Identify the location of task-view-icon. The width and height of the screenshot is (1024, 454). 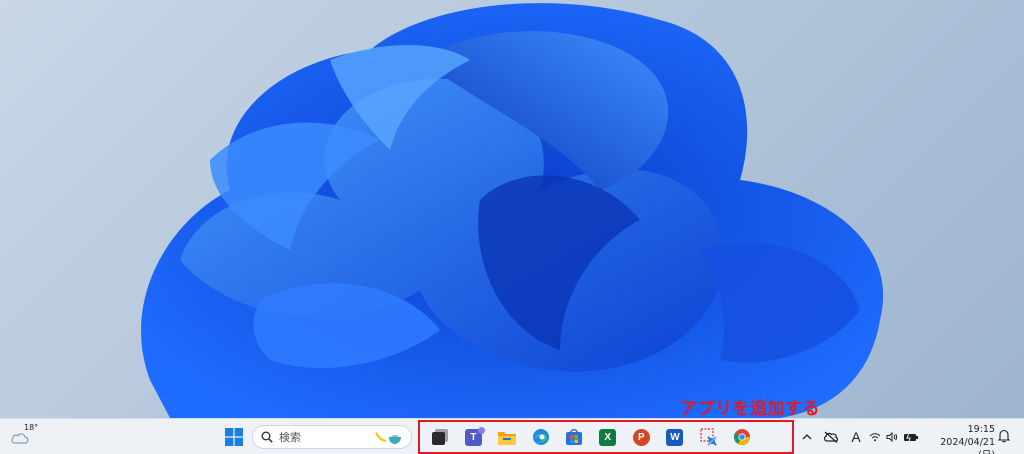
(439, 437).